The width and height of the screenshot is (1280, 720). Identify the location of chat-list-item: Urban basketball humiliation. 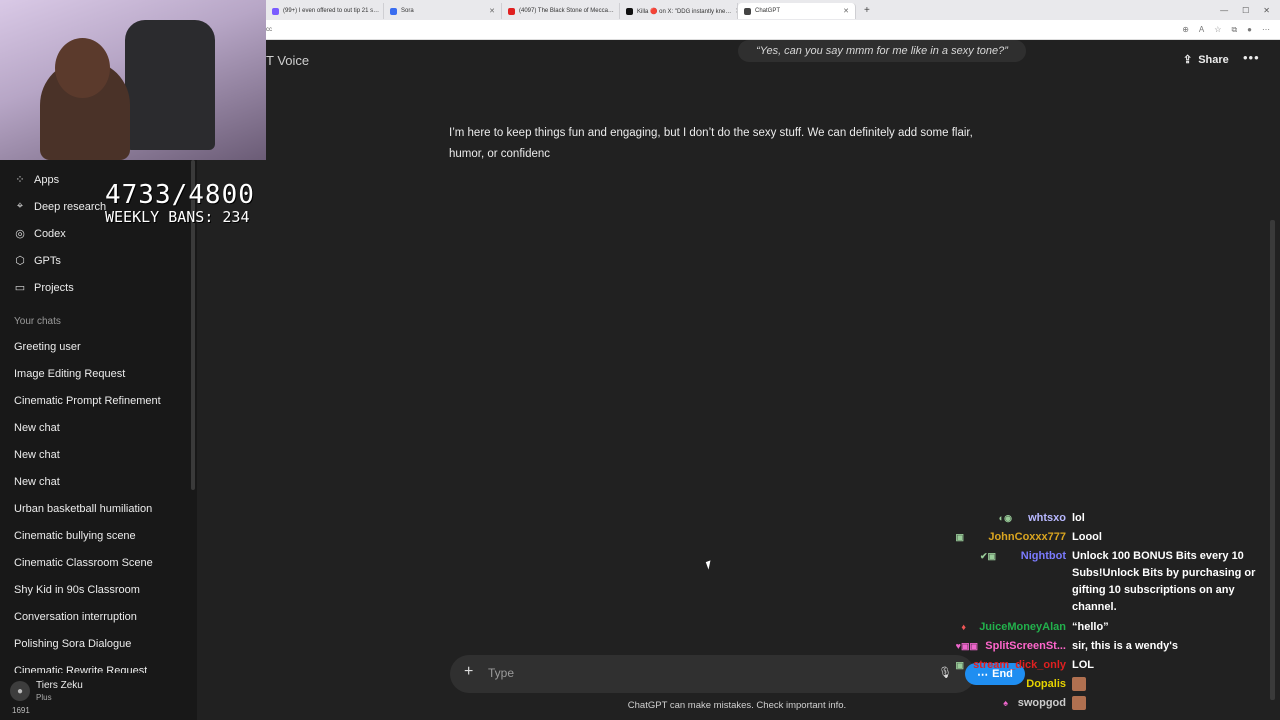
(83, 509).